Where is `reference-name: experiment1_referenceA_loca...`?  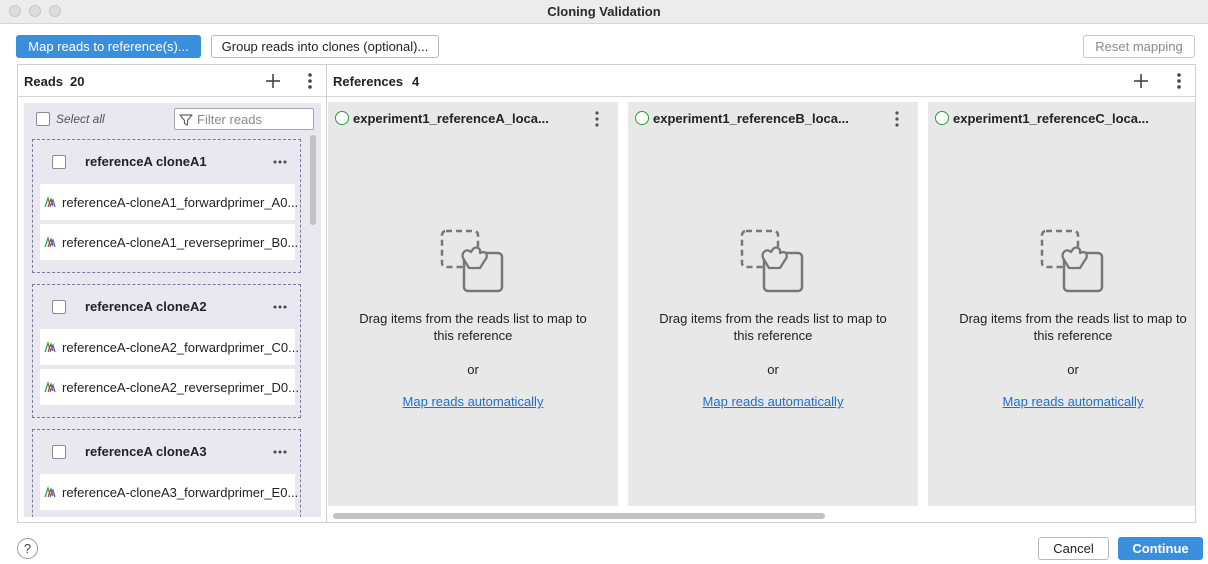
reference-name: experiment1_referenceA_loca... is located at coordinates (451, 118).